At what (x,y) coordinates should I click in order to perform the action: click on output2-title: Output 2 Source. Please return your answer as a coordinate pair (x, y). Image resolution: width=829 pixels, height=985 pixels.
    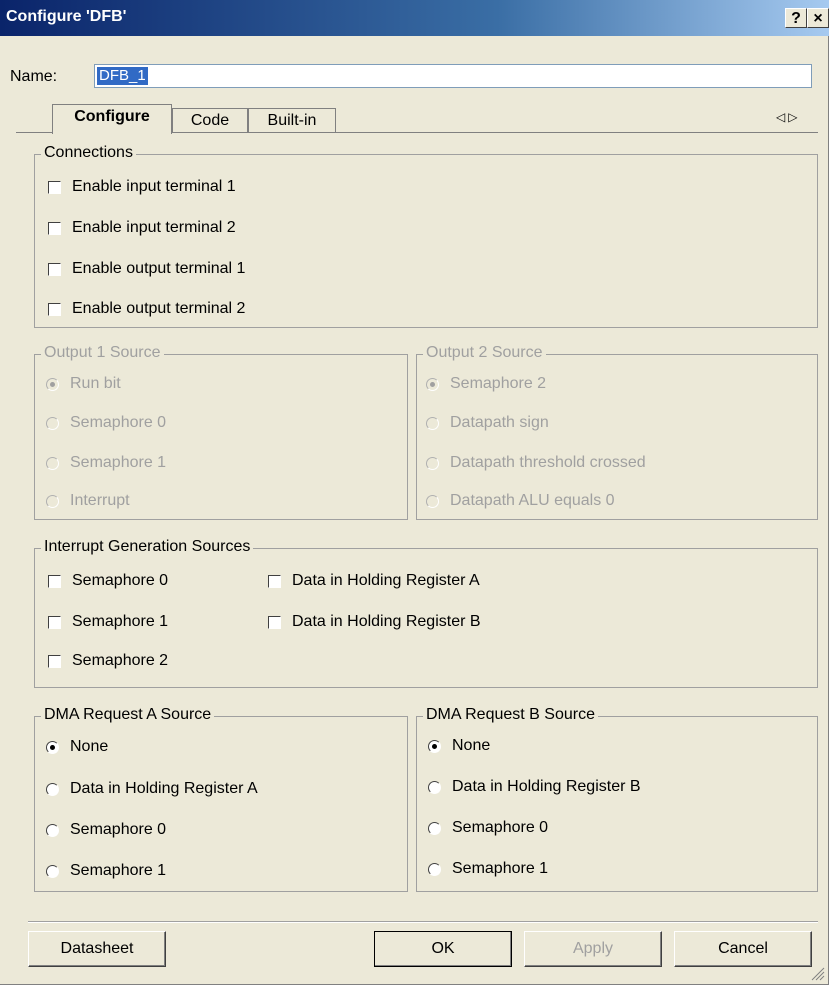
    Looking at the image, I should click on (484, 353).